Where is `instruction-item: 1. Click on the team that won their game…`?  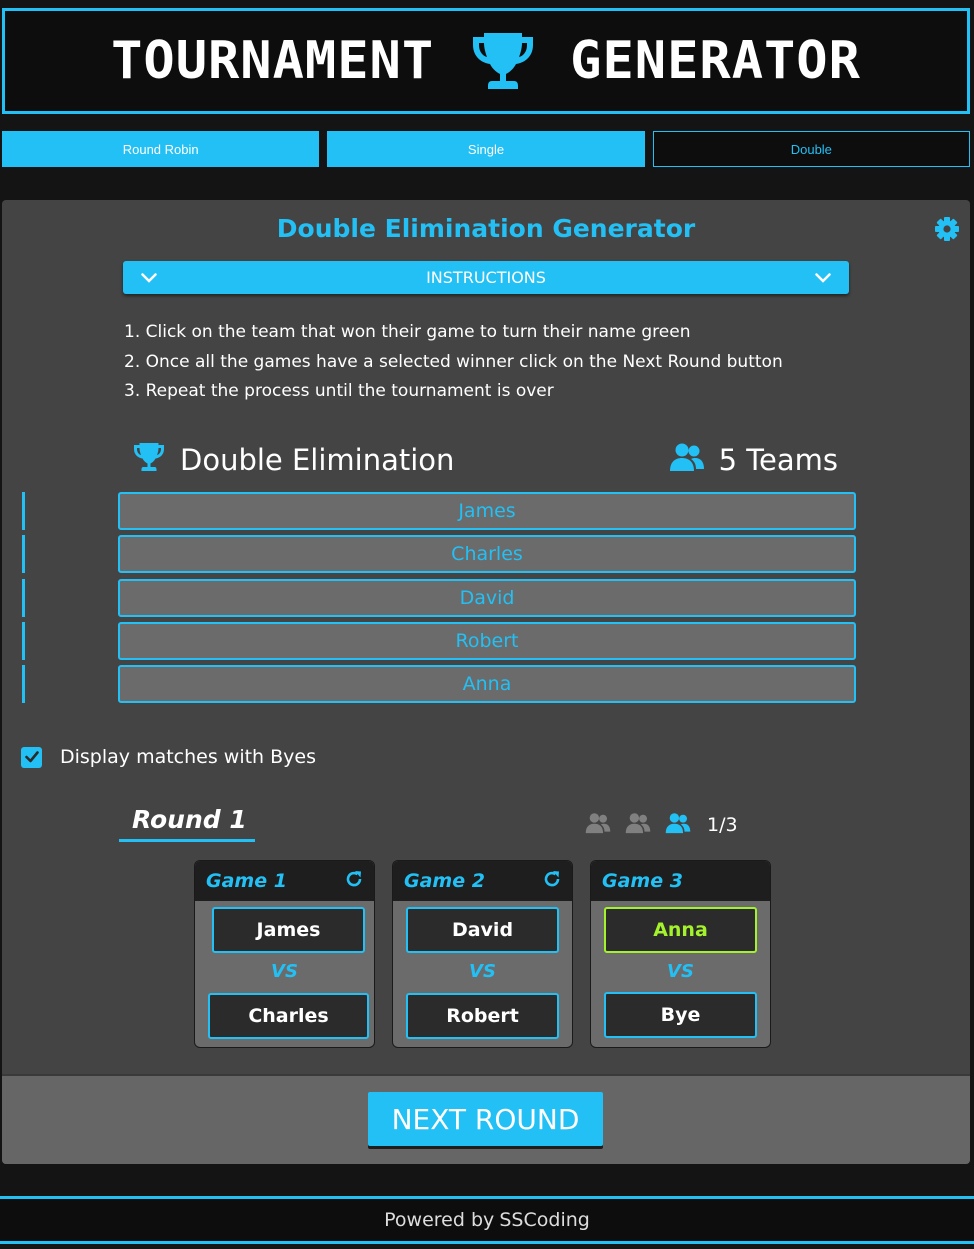
instruction-item: 1. Click on the team that won their game… is located at coordinates (407, 332).